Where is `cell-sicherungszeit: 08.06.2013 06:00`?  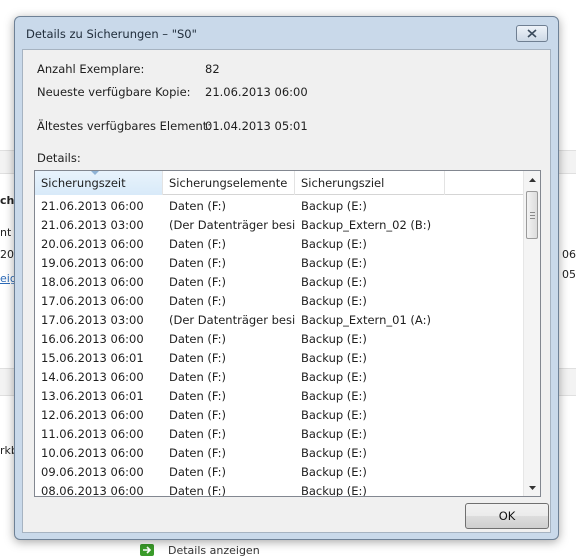 cell-sicherungszeit: 08.06.2013 06:00 is located at coordinates (92, 490).